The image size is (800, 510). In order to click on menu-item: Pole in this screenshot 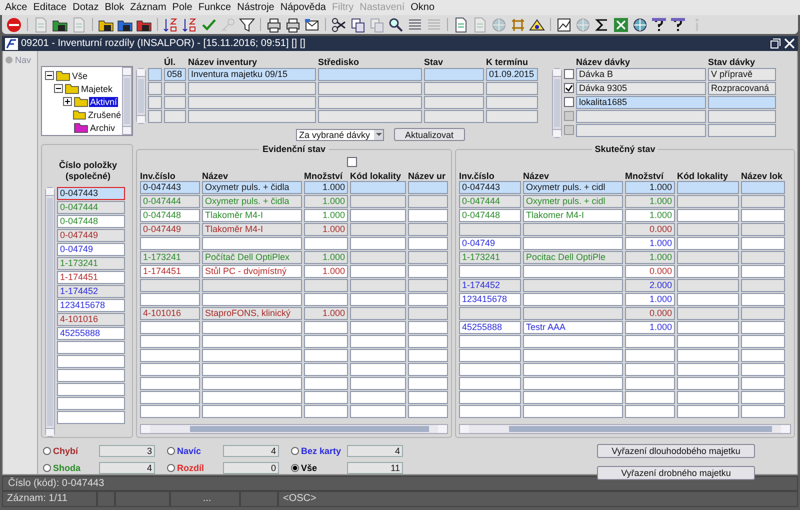, I will do `click(182, 7)`.